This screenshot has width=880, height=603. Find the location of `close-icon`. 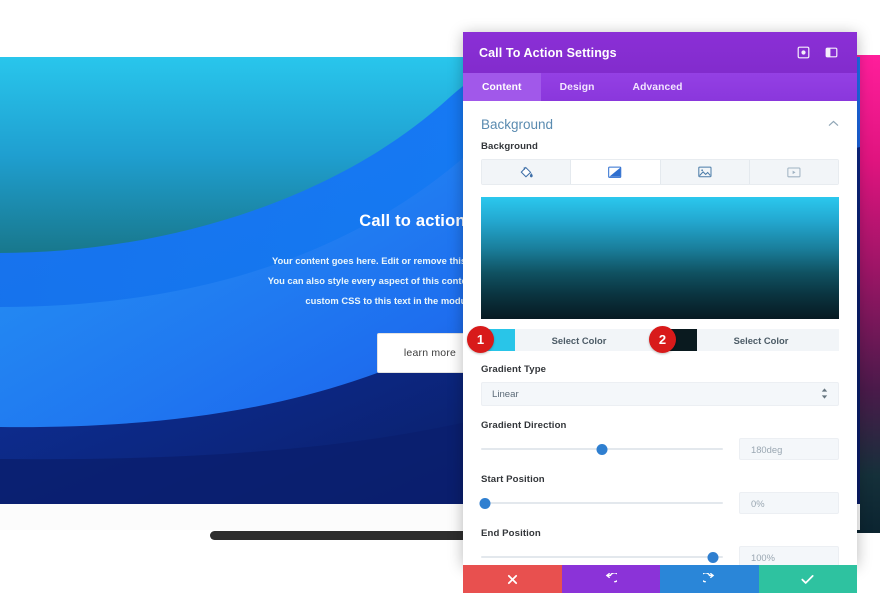

close-icon is located at coordinates (512, 579).